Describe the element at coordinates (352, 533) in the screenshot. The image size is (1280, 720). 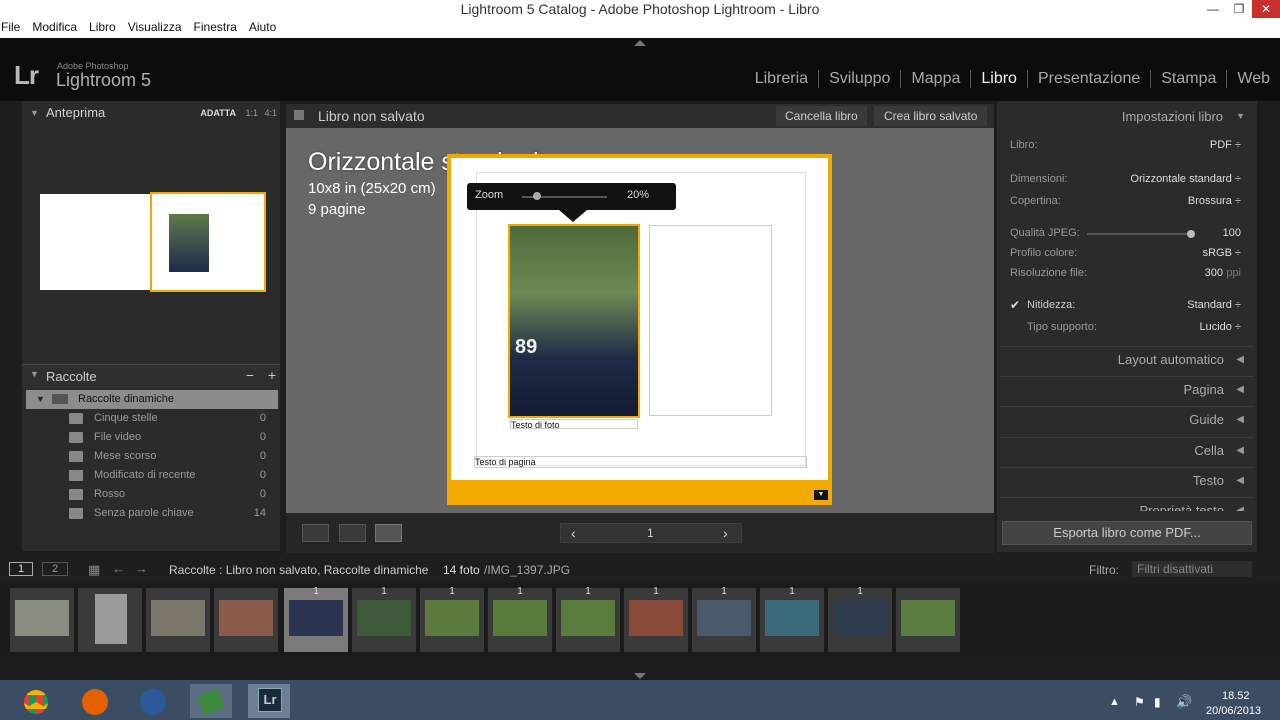
I see `spread-view-icon` at that location.